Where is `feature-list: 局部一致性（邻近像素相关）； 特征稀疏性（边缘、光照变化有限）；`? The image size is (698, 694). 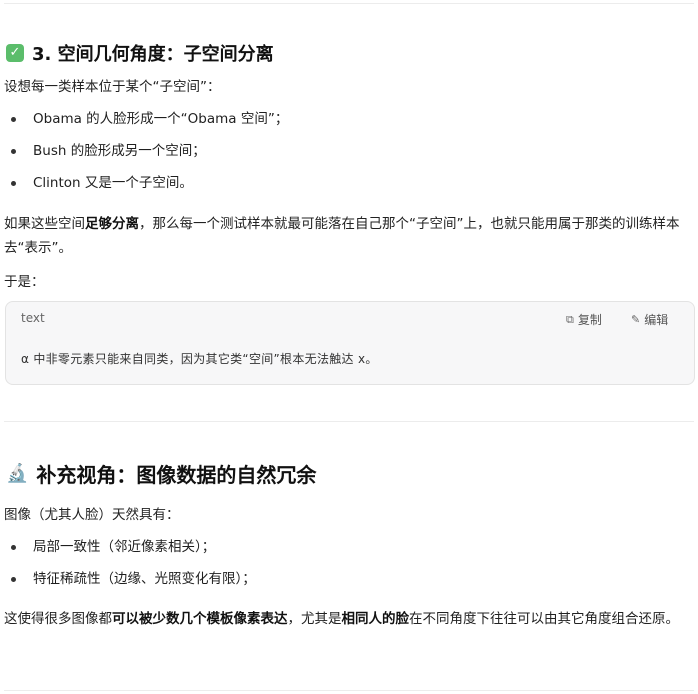
feature-list: 局部一致性（邻近像素相关）； 特征稀疏性（边缘、光照变化有限）； is located at coordinates (128, 563).